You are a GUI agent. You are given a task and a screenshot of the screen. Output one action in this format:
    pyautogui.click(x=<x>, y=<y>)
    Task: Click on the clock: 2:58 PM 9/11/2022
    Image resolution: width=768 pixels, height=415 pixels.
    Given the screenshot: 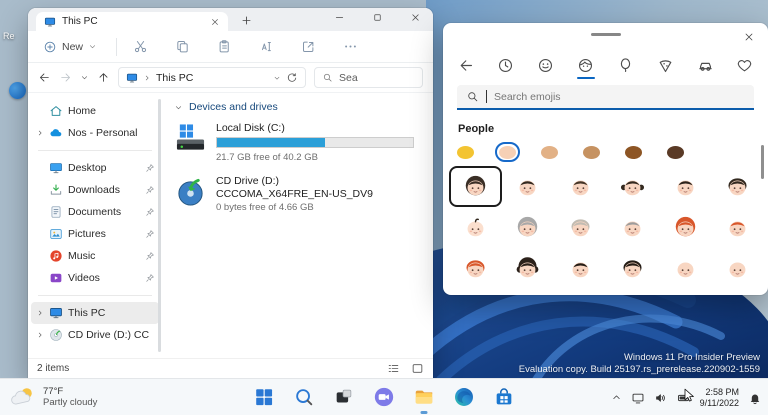 What is the action you would take?
    pyautogui.click(x=719, y=397)
    